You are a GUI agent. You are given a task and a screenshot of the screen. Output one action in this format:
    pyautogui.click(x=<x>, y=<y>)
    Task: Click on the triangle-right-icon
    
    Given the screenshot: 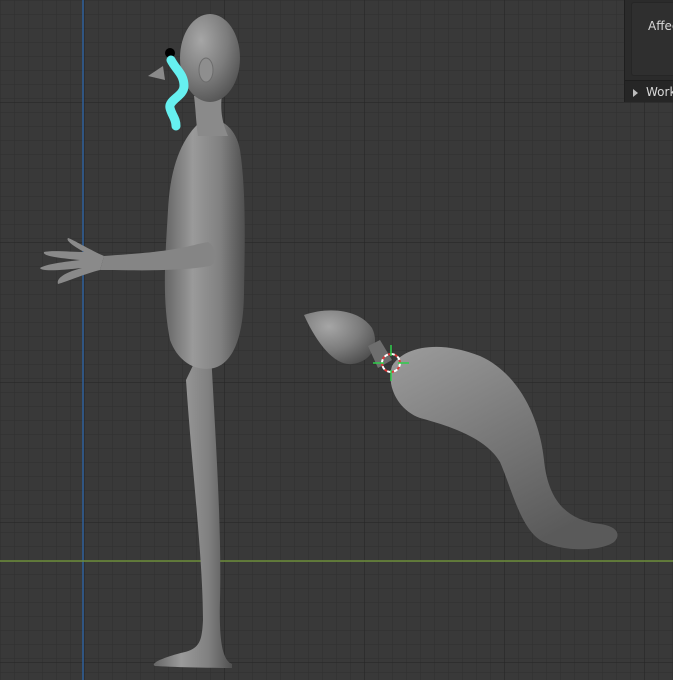 What is the action you would take?
    pyautogui.click(x=635, y=93)
    